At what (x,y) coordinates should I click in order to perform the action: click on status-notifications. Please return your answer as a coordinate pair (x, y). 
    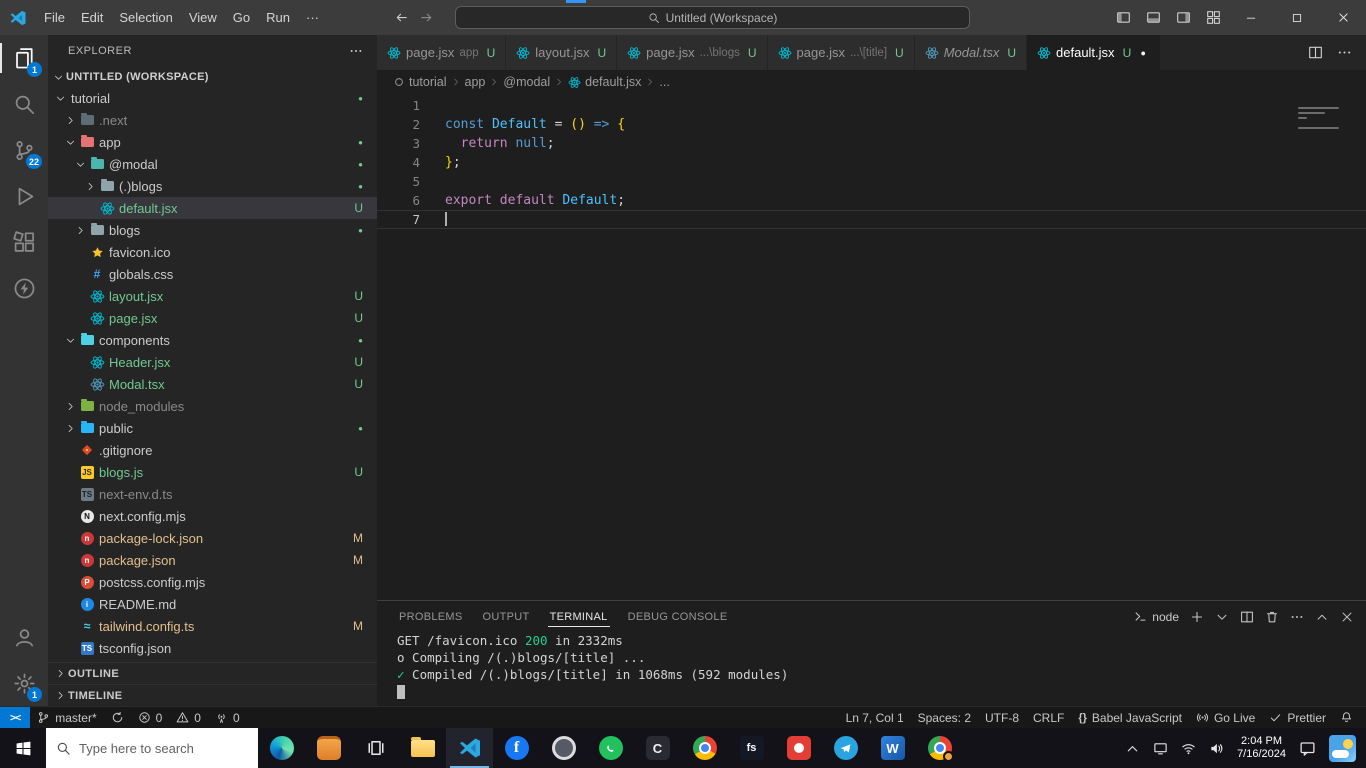
    Looking at the image, I should click on (1346, 717).